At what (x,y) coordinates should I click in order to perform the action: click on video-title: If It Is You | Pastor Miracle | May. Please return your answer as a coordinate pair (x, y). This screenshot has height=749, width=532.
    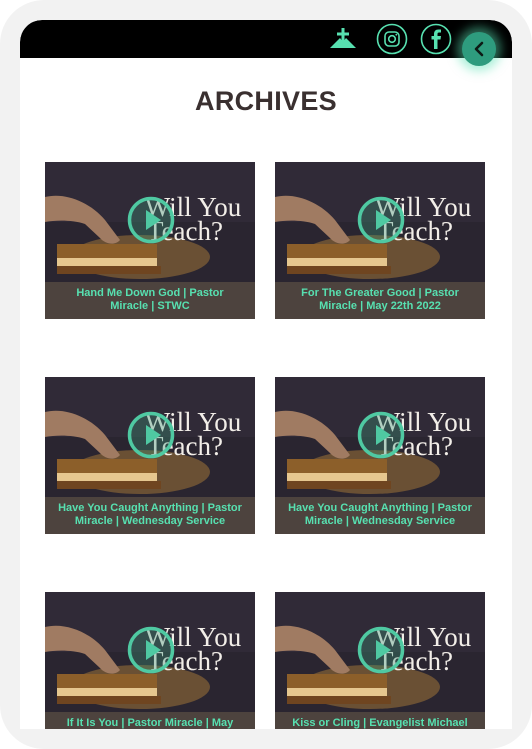
    Looking at the image, I should click on (150, 720).